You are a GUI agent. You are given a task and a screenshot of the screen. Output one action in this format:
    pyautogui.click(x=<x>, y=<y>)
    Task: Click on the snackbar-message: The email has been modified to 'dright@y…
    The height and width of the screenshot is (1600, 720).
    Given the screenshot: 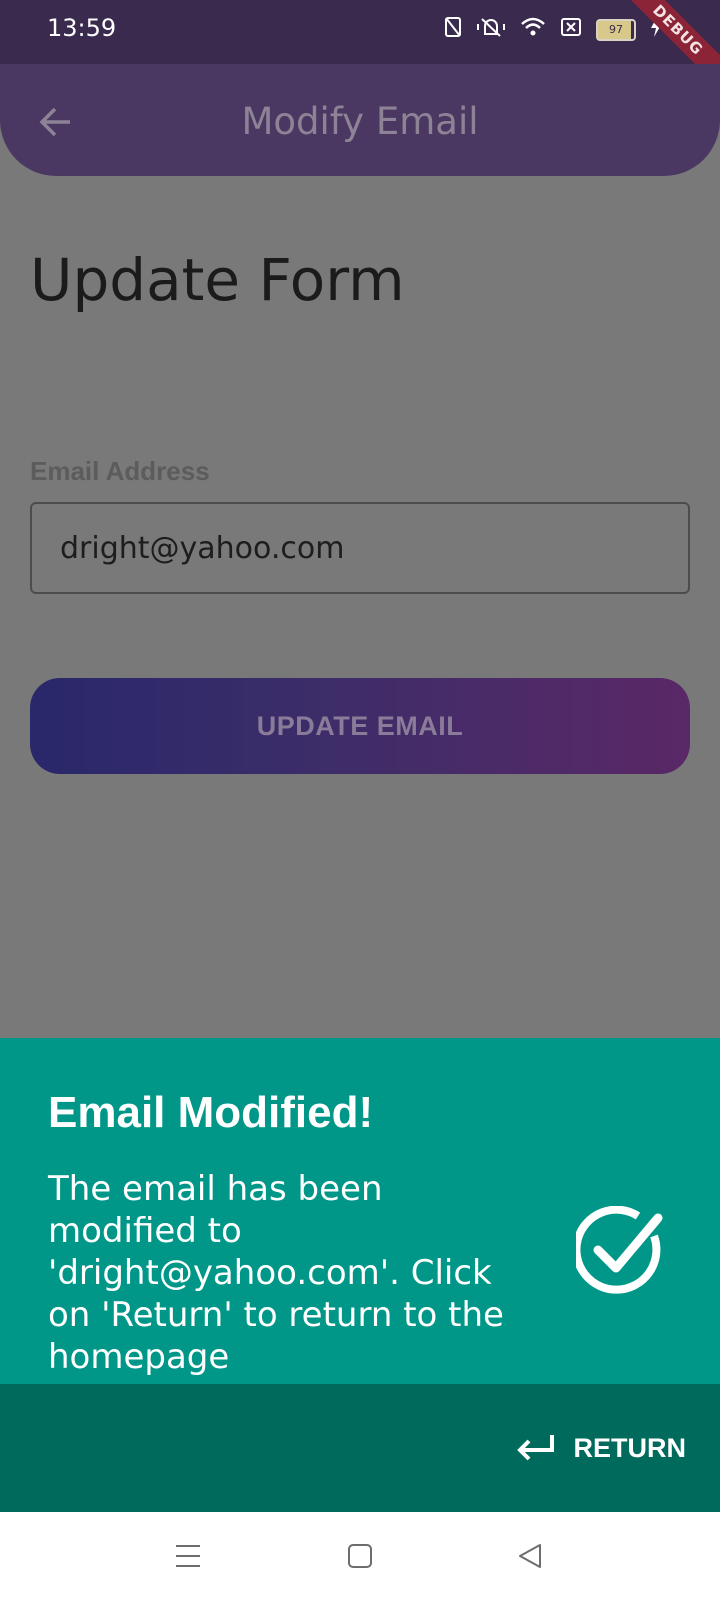 What is the action you would take?
    pyautogui.click(x=276, y=1273)
    